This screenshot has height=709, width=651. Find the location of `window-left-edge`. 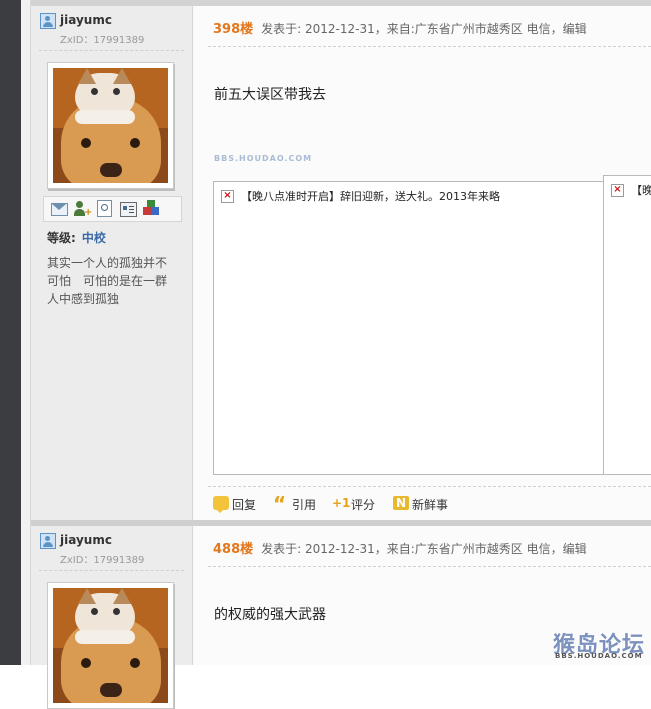

window-left-edge is located at coordinates (10, 332).